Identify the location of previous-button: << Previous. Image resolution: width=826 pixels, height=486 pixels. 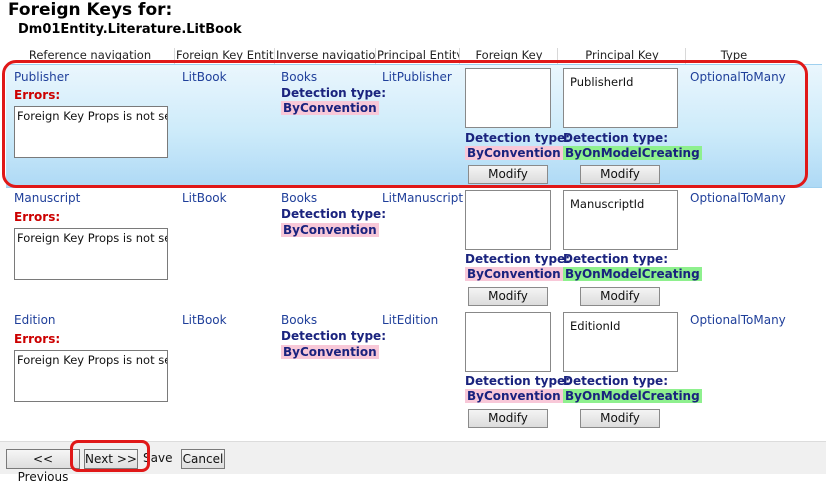
(43, 466).